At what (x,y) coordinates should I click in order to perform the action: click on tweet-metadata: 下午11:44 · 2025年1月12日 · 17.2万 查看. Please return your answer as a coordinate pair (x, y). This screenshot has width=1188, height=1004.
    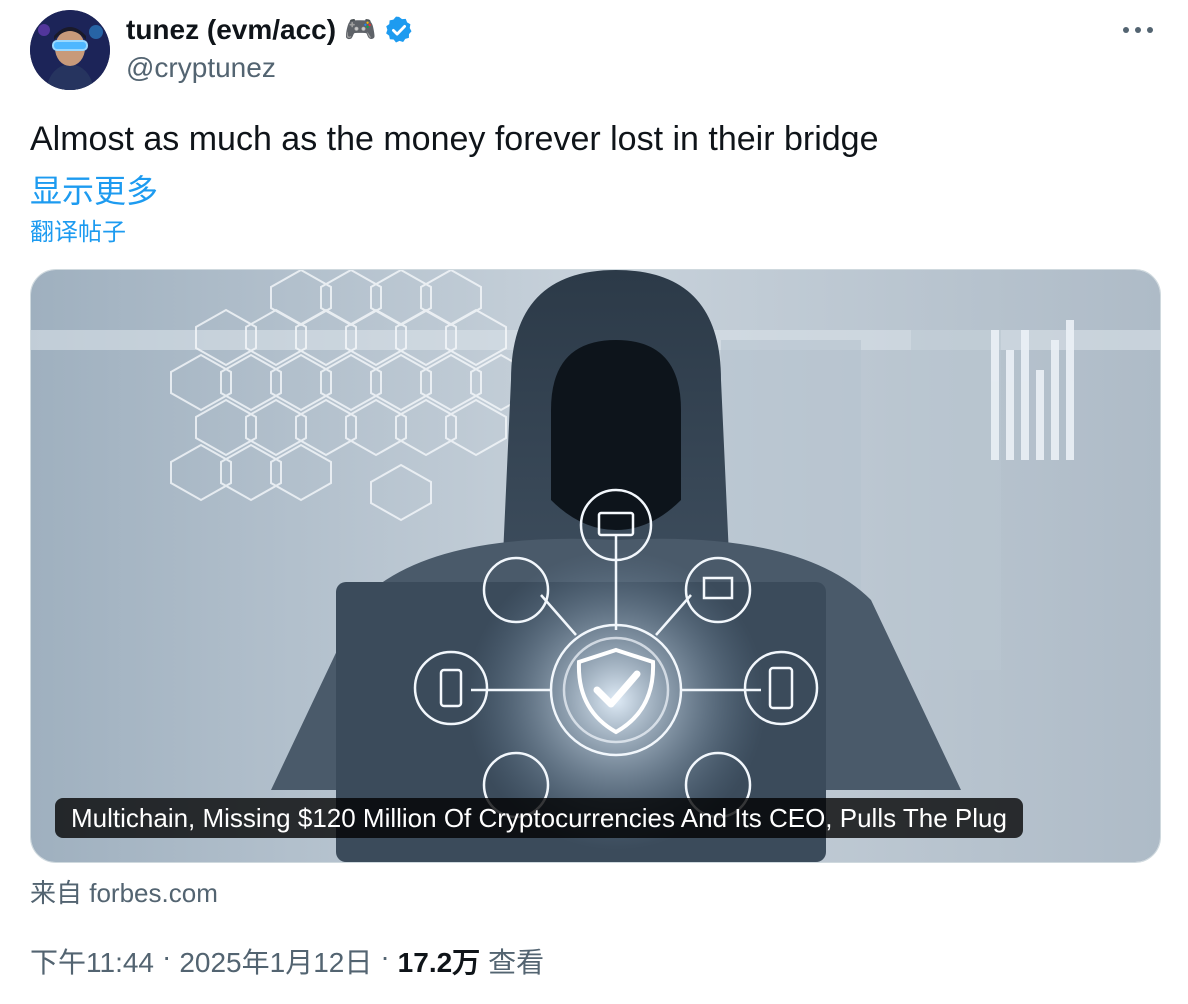
    Looking at the image, I should click on (287, 961).